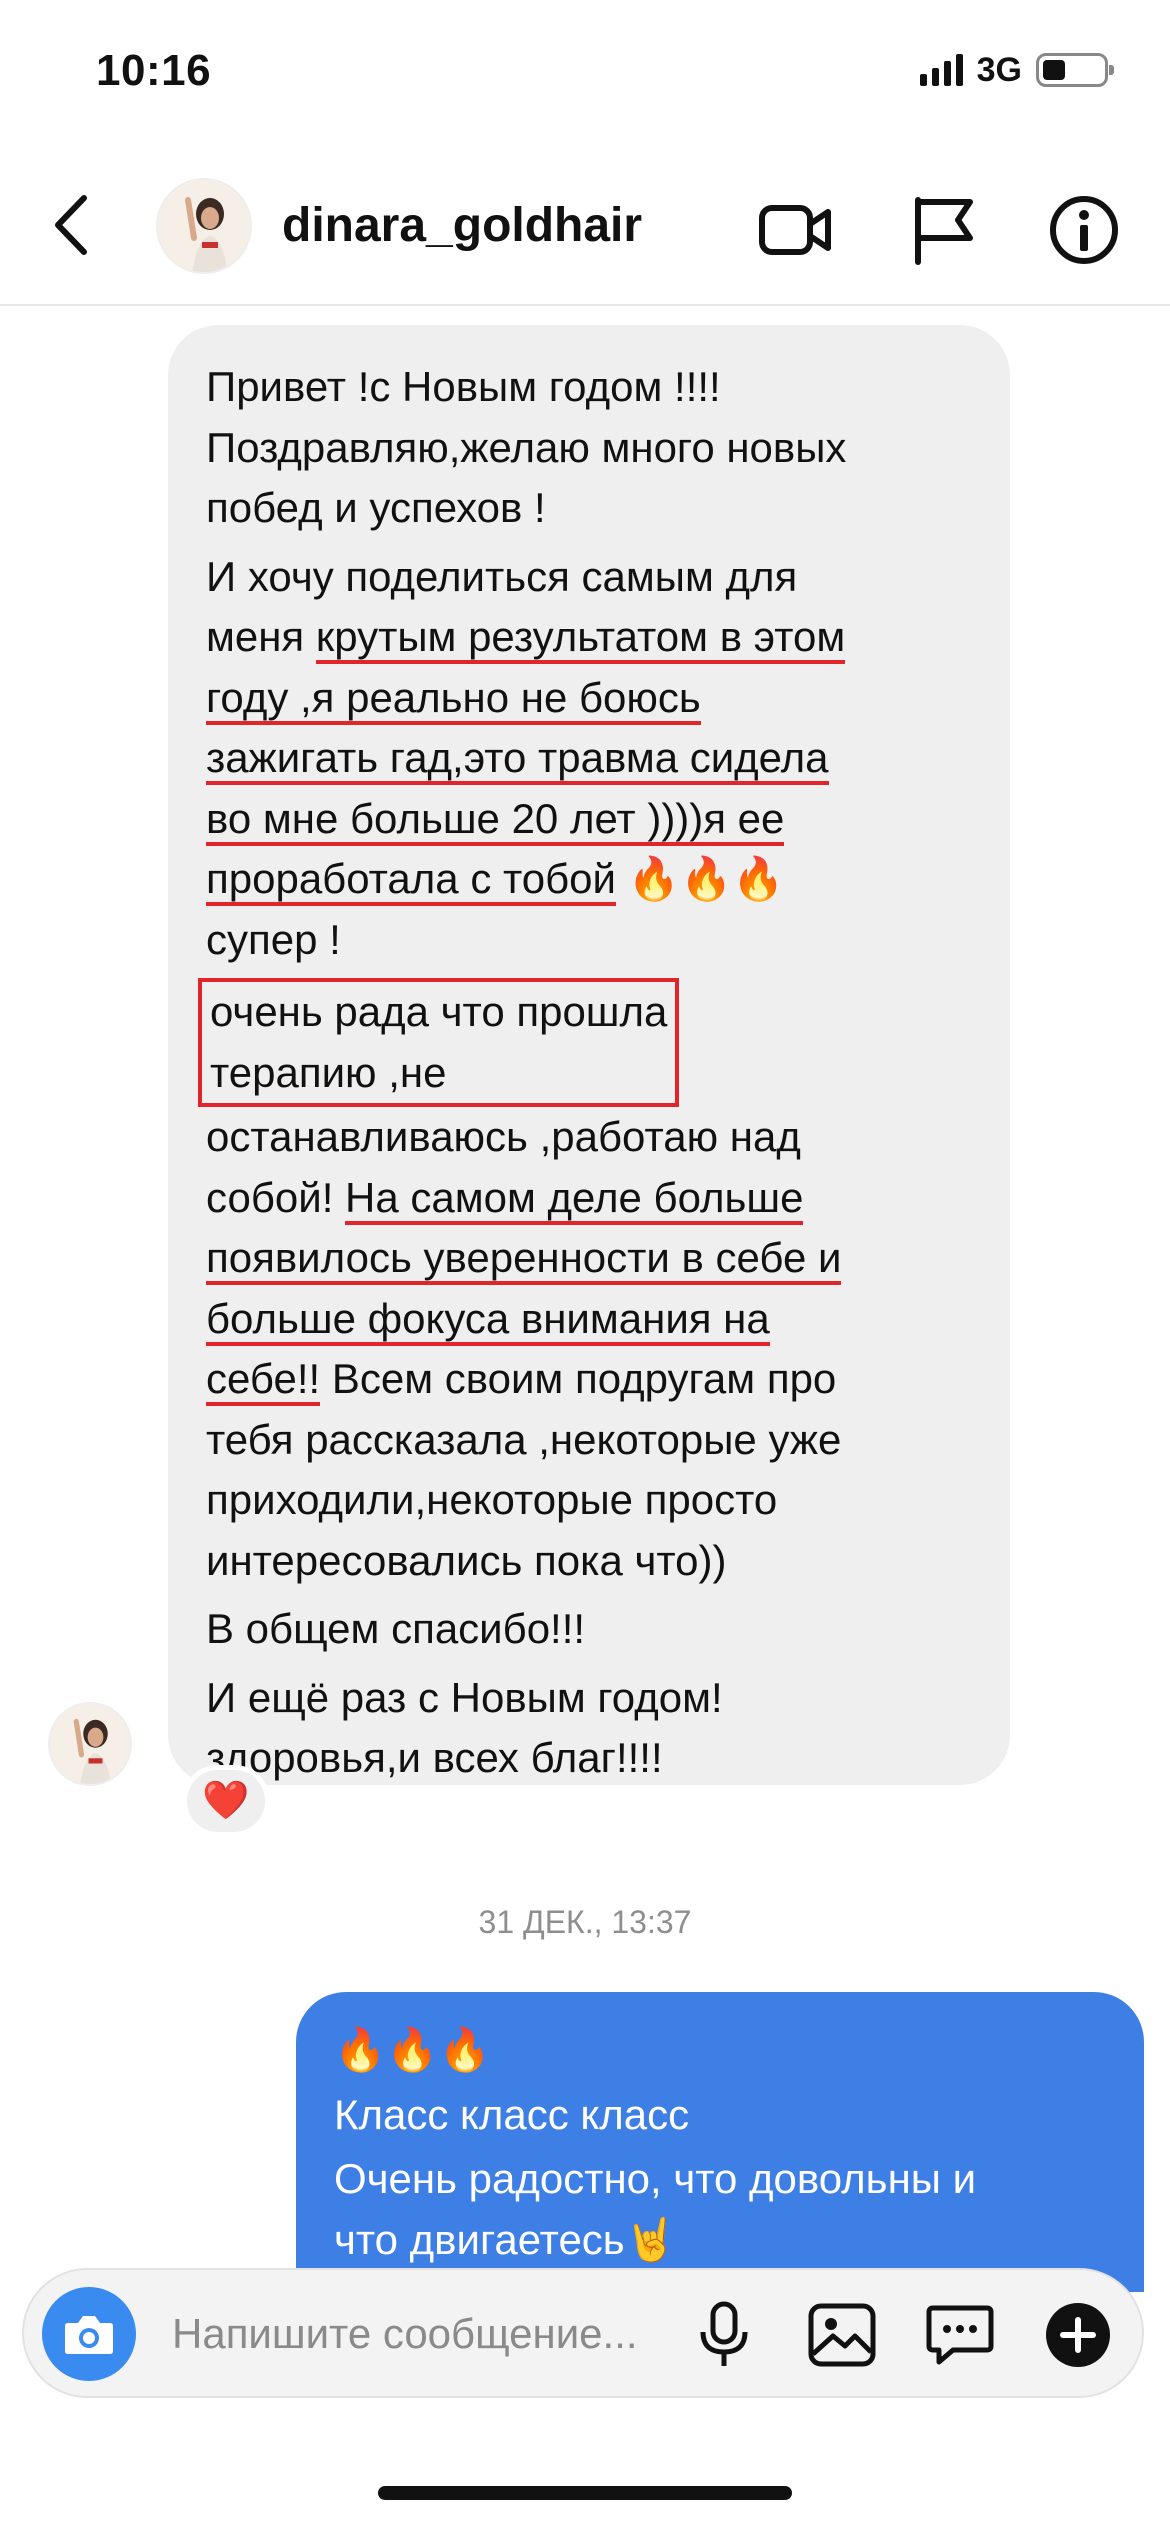  I want to click on video-camera-icon, so click(795, 230).